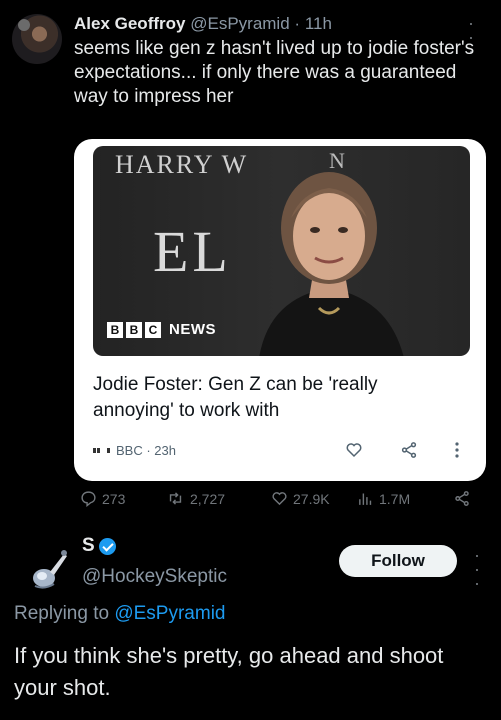  What do you see at coordinates (279, 499) in the screenshot?
I see `like-icon` at bounding box center [279, 499].